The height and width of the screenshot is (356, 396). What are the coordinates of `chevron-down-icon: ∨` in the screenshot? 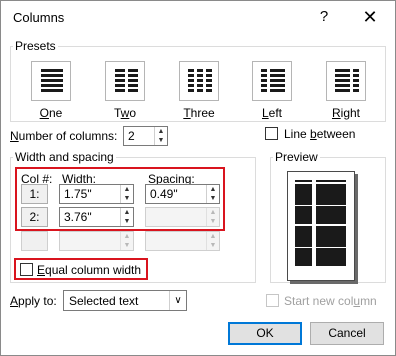 It's located at (177, 300).